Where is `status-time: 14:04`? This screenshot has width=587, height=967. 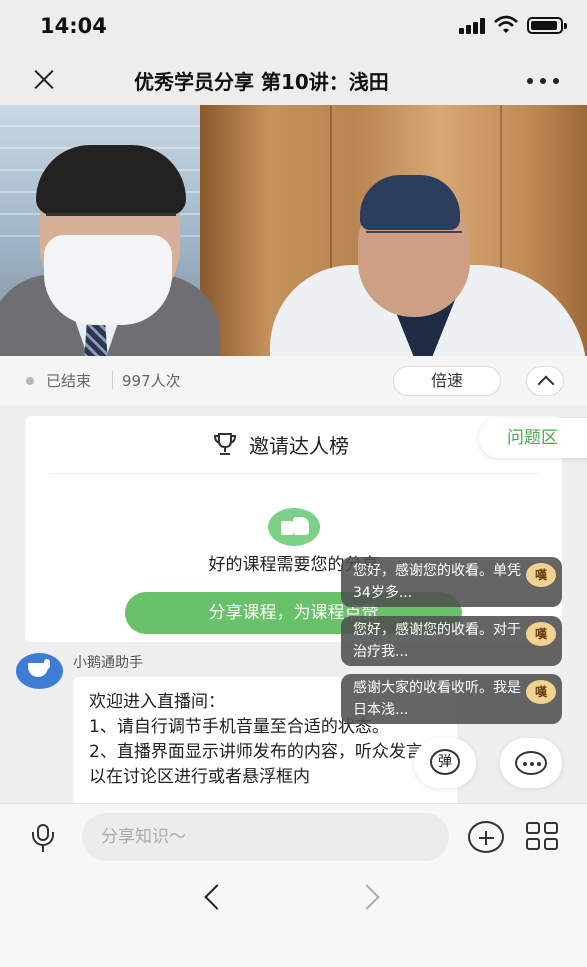
status-time: 14:04 is located at coordinates (73, 26).